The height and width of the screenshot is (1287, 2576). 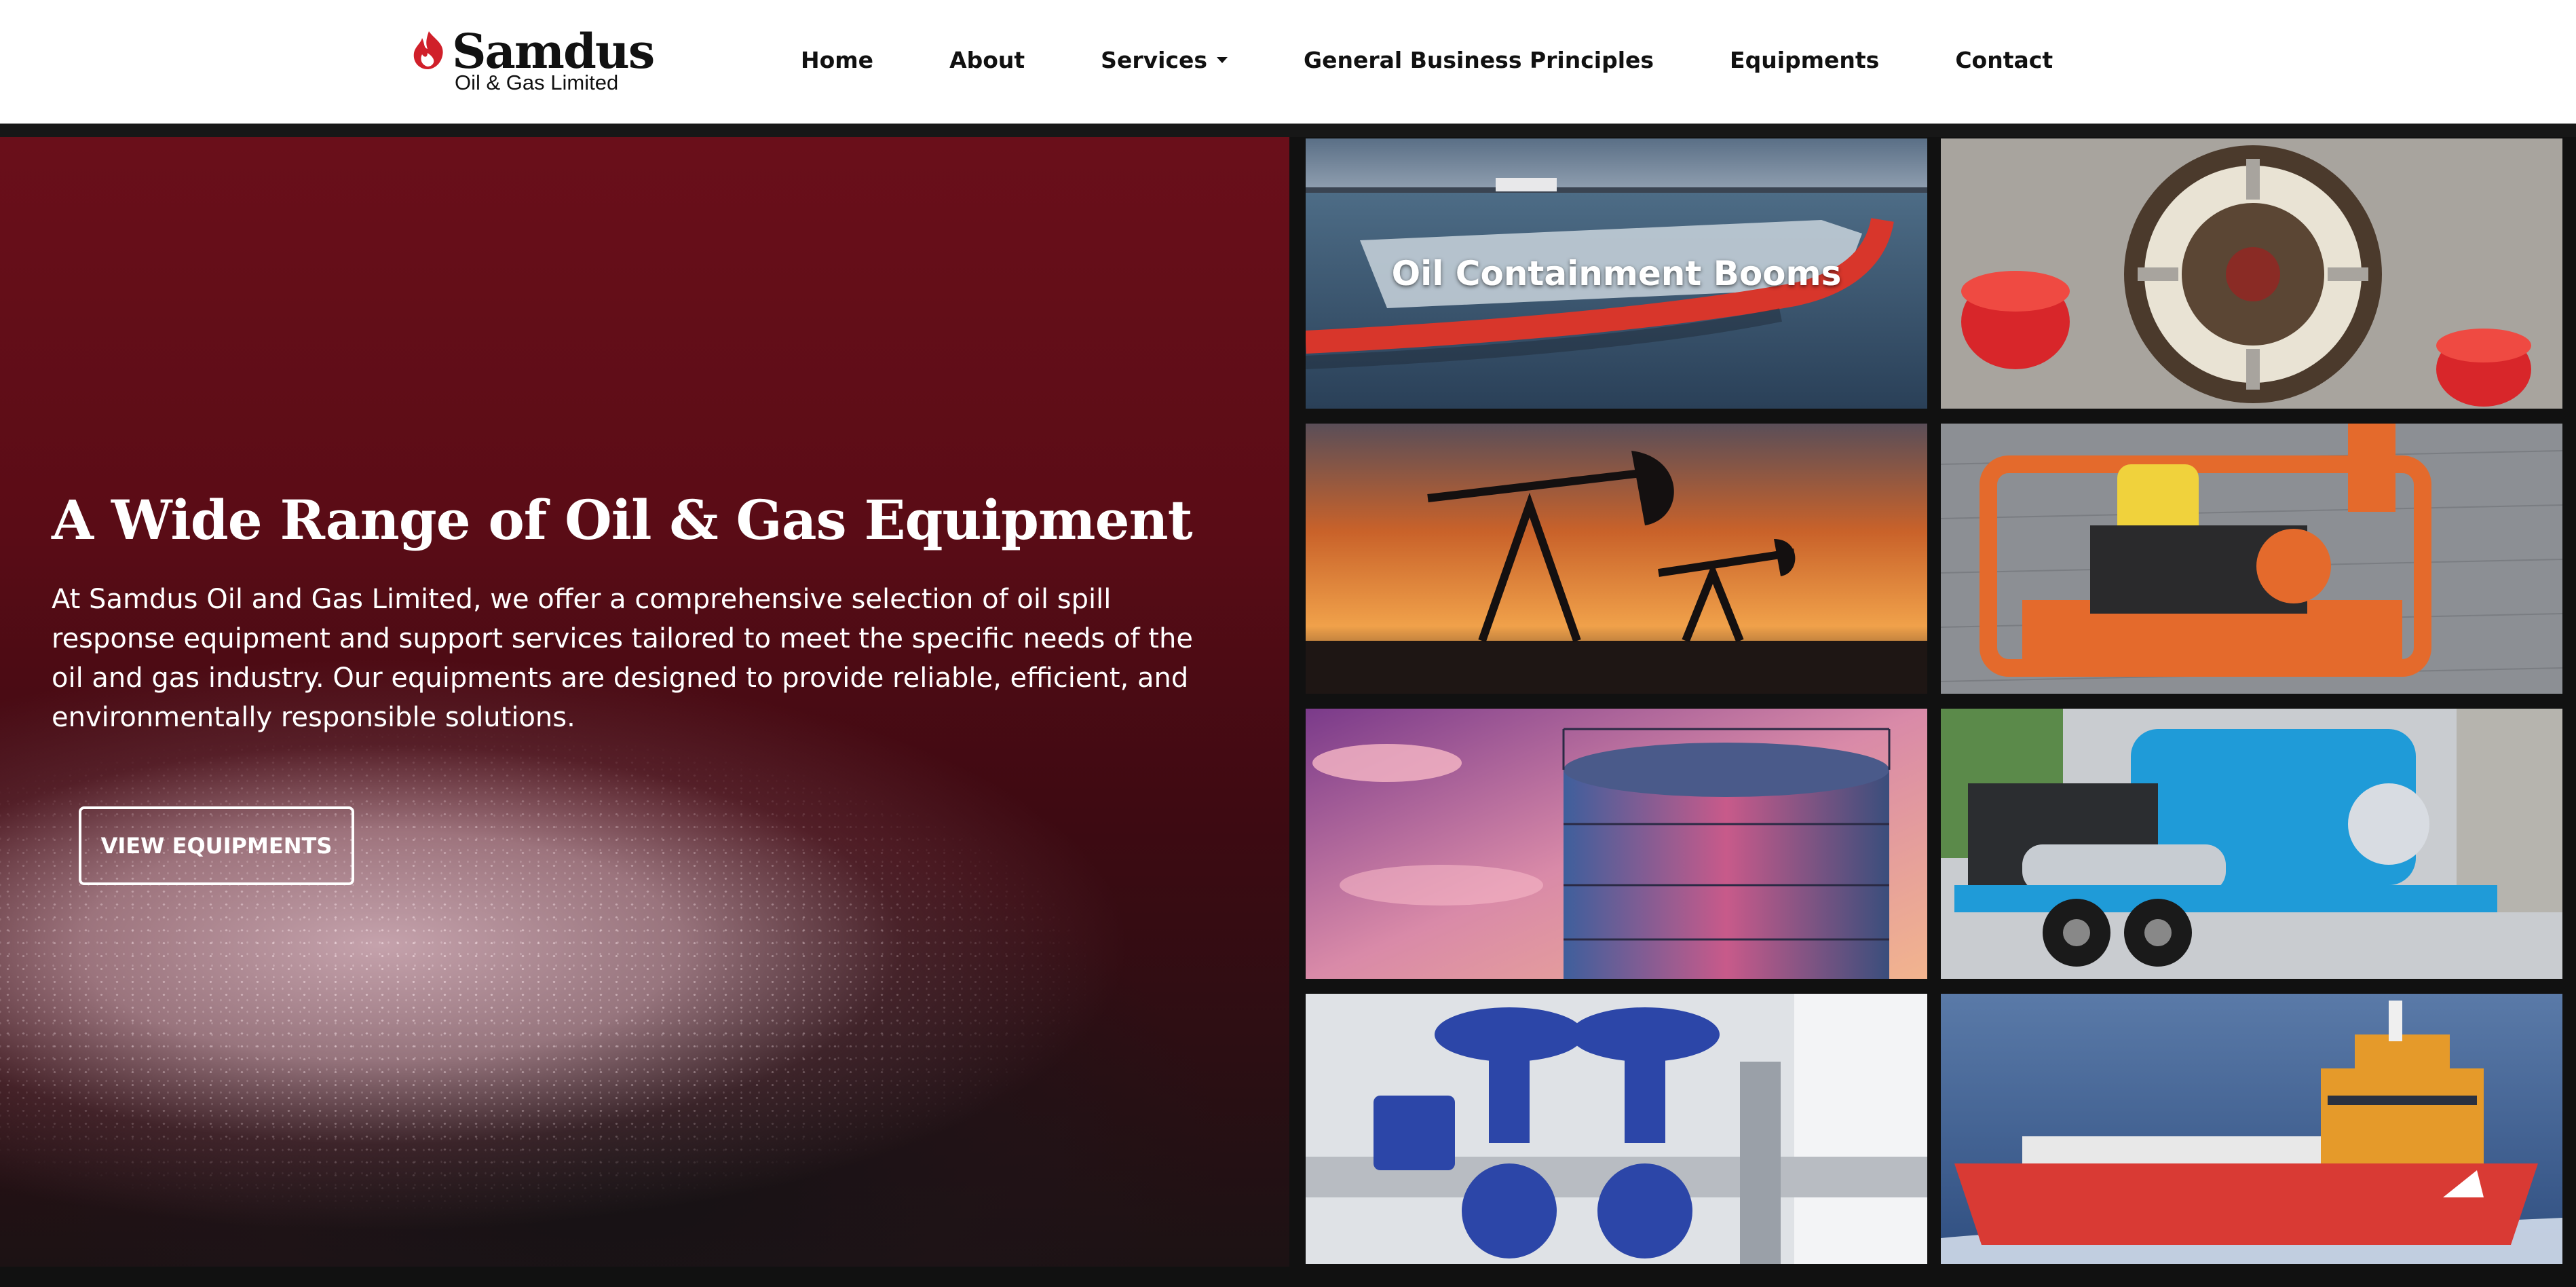 I want to click on gallery-tile-vacuum-truck, so click(x=2251, y=844).